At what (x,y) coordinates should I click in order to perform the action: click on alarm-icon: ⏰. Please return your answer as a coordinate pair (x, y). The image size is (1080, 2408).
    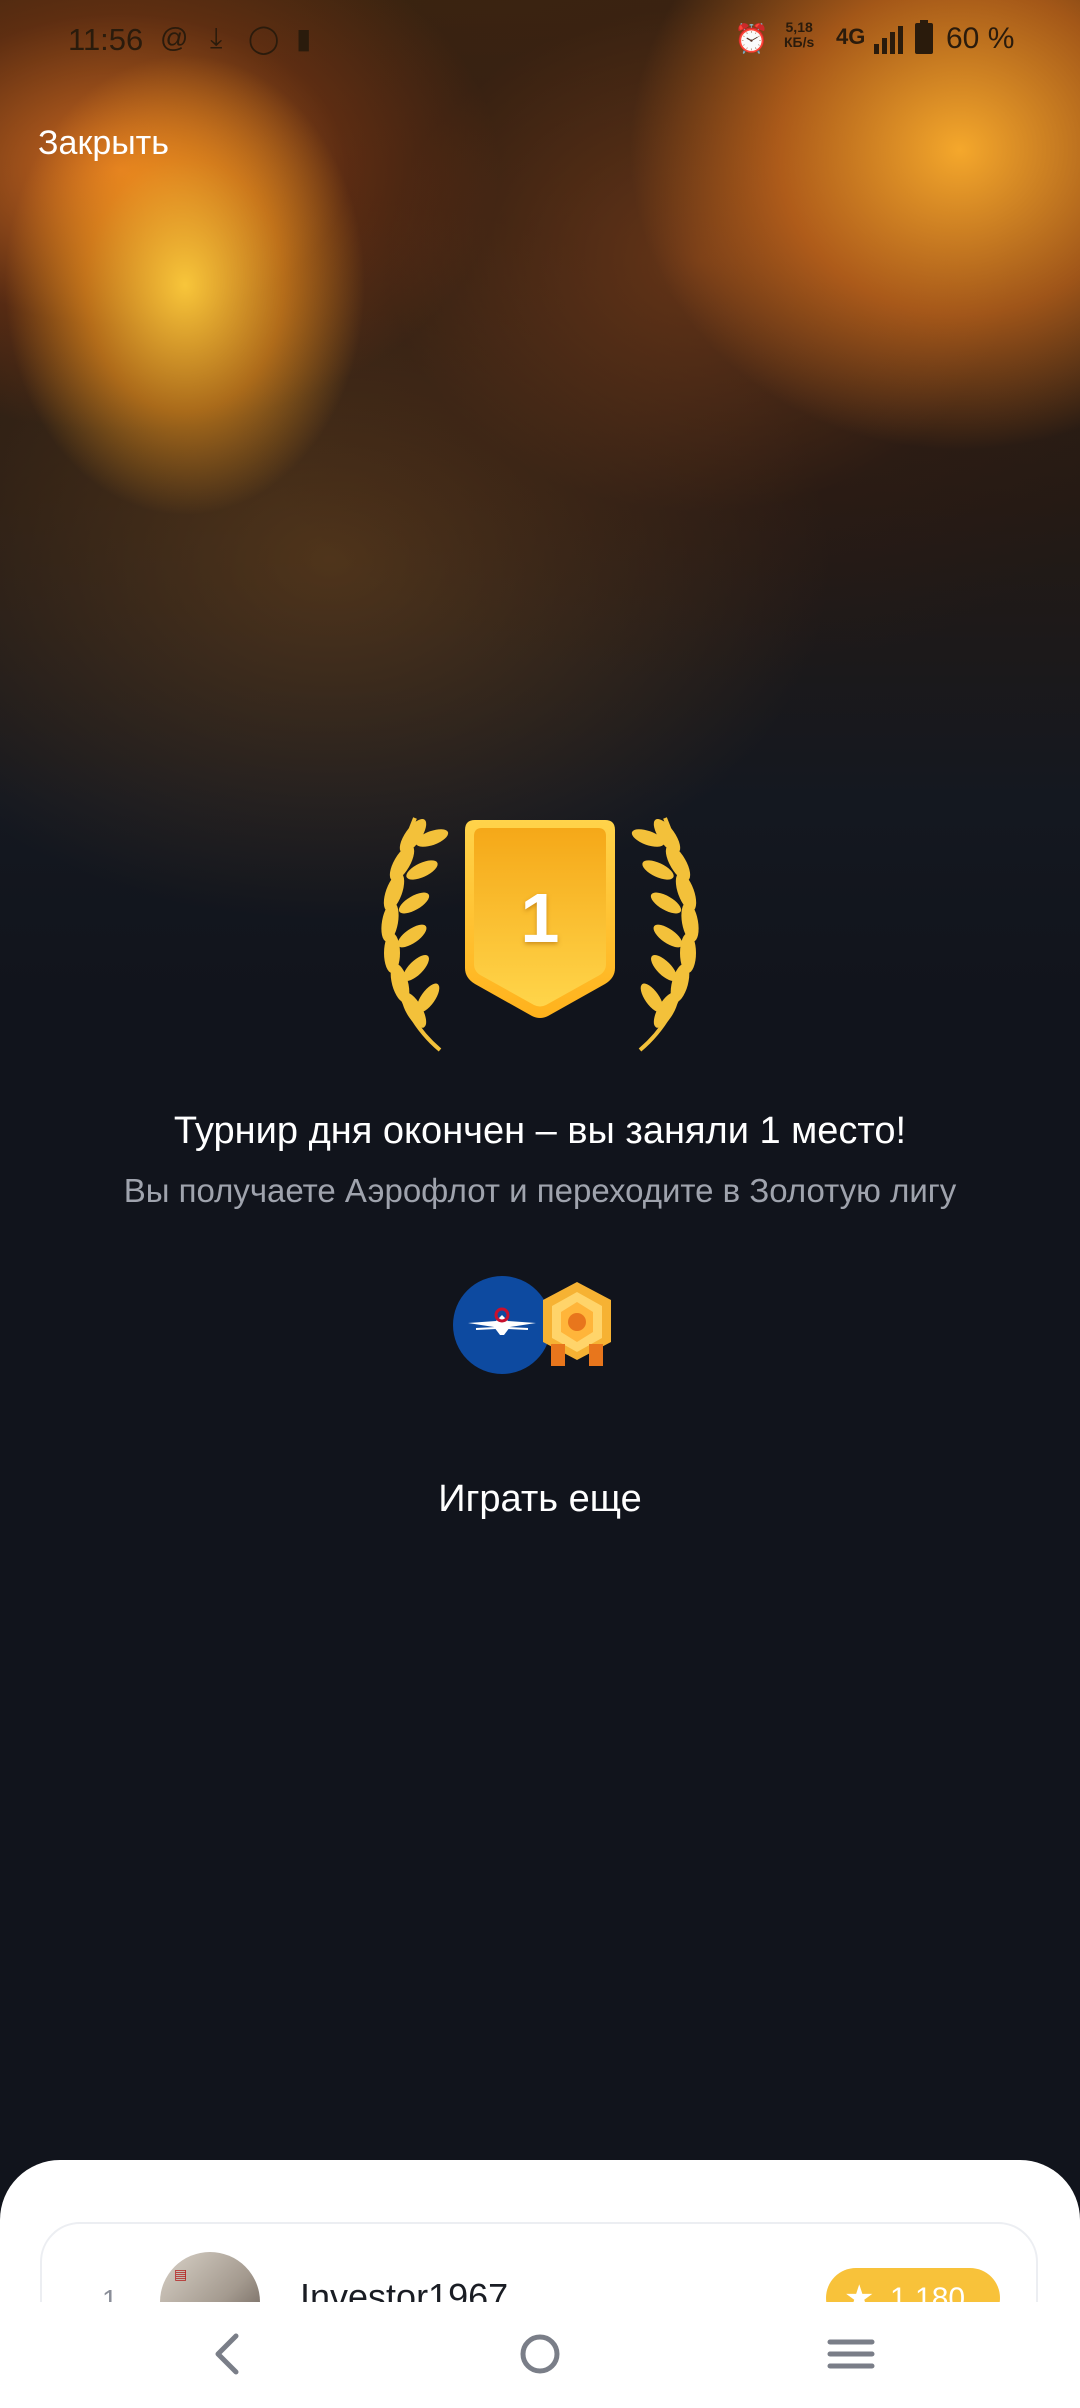
    Looking at the image, I should click on (751, 38).